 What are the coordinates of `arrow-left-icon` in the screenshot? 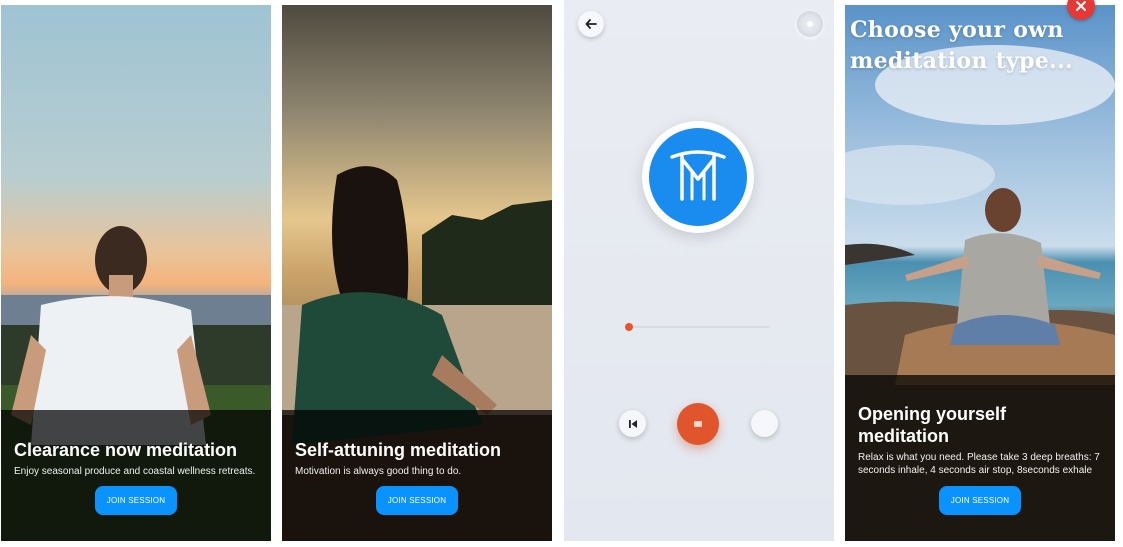 It's located at (591, 24).